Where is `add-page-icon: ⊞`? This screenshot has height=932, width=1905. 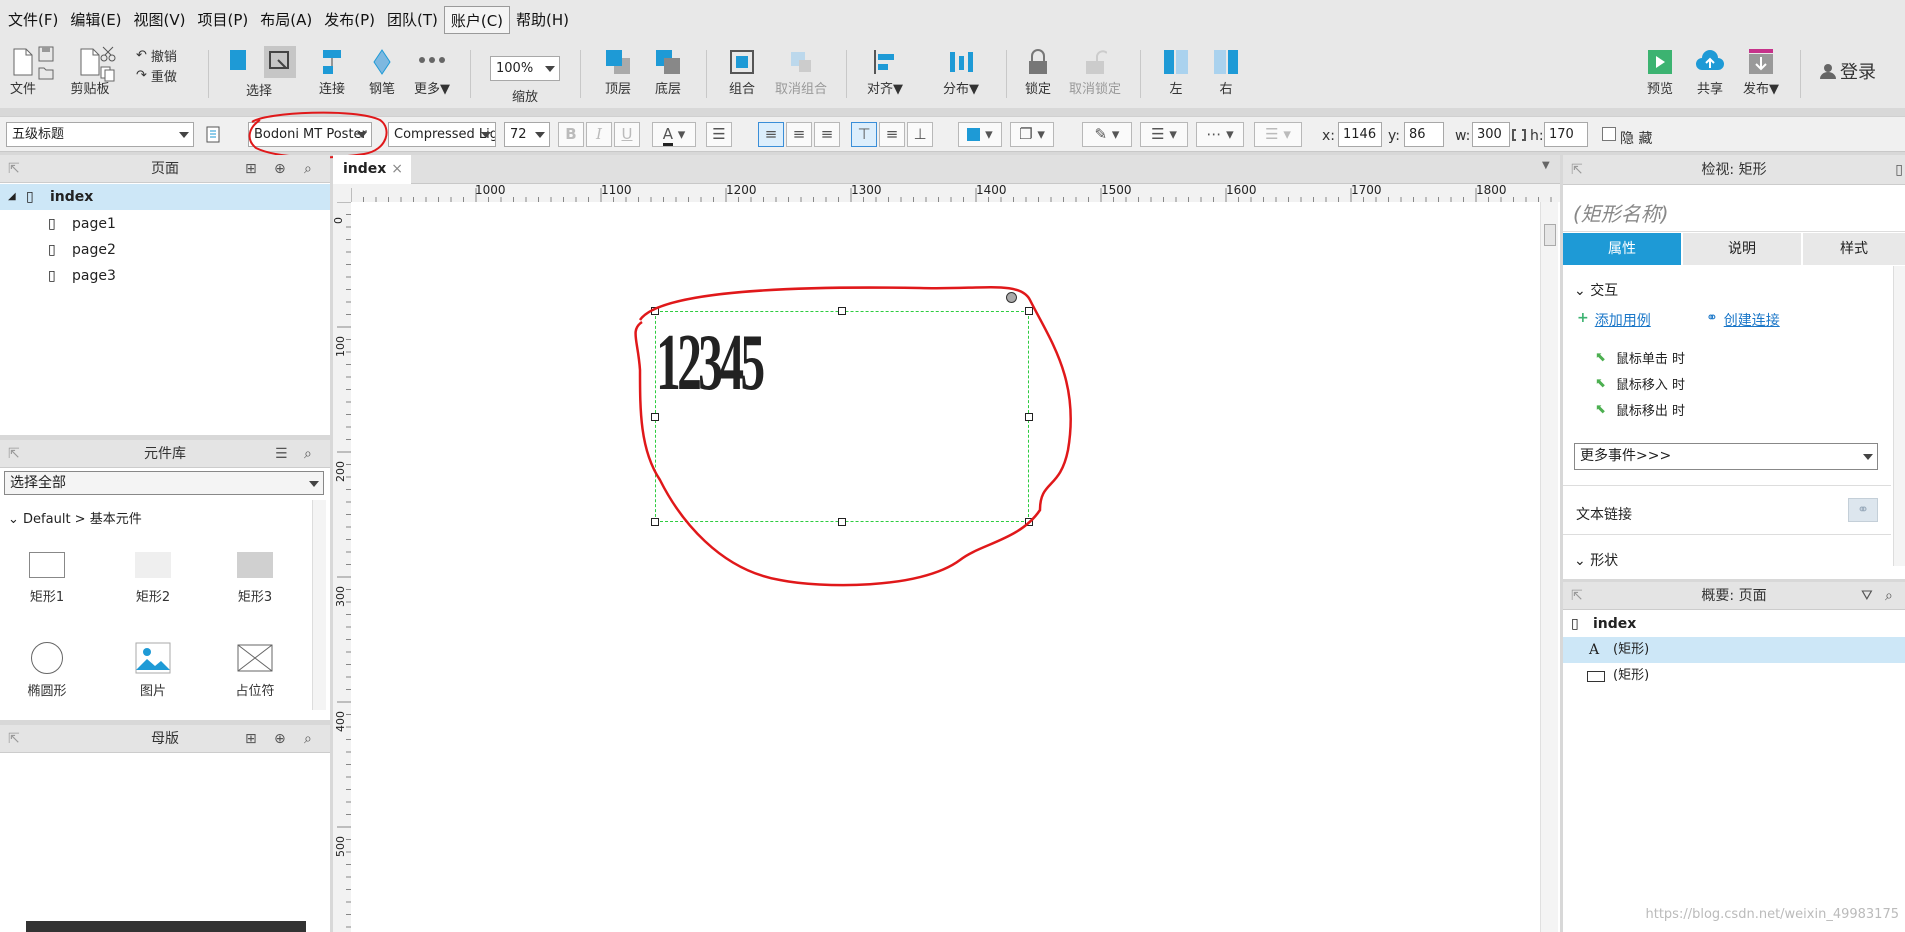
add-page-icon: ⊞ is located at coordinates (251, 169).